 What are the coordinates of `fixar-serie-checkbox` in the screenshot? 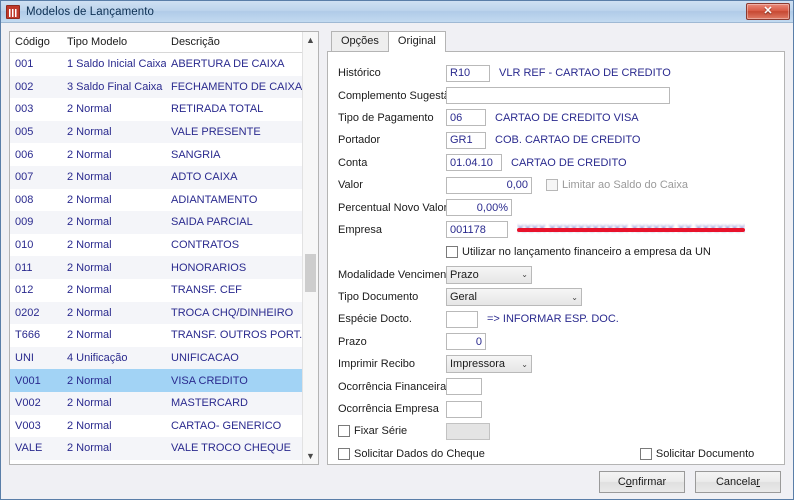 It's located at (344, 431).